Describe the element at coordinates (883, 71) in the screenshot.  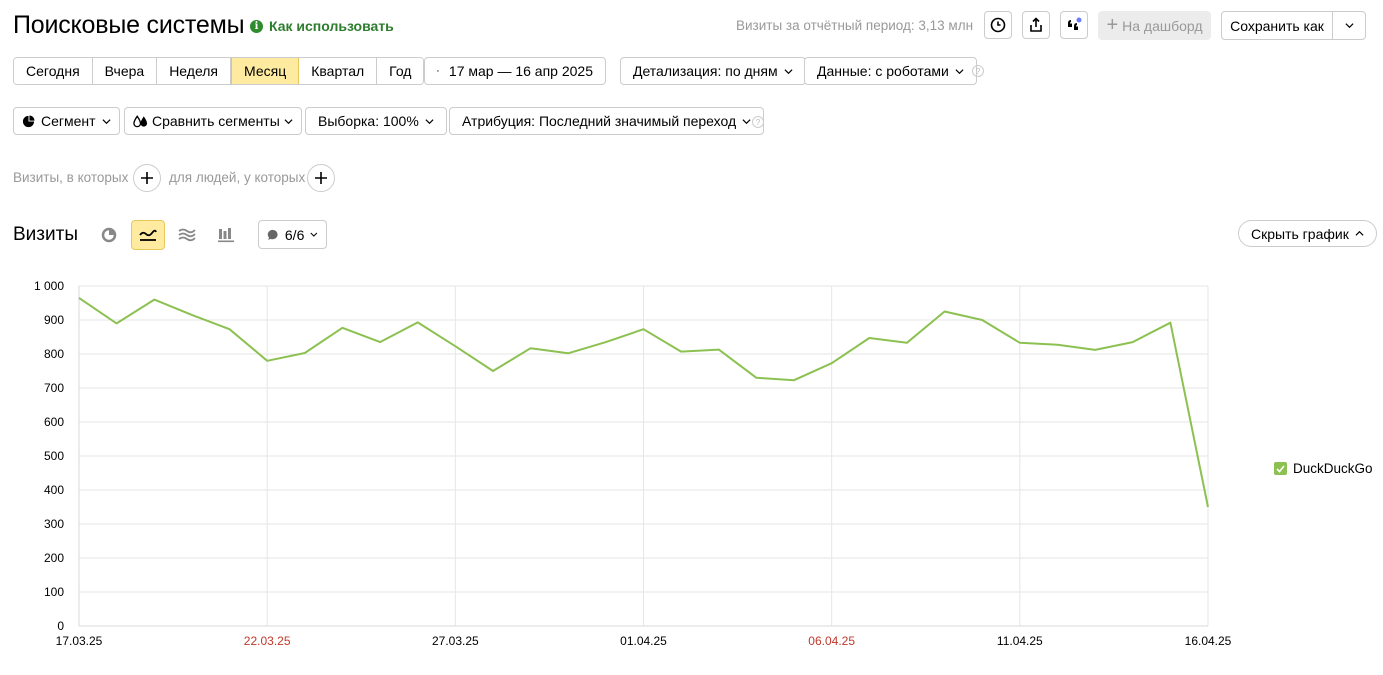
I see `robots-label: Данные: с роботами` at that location.